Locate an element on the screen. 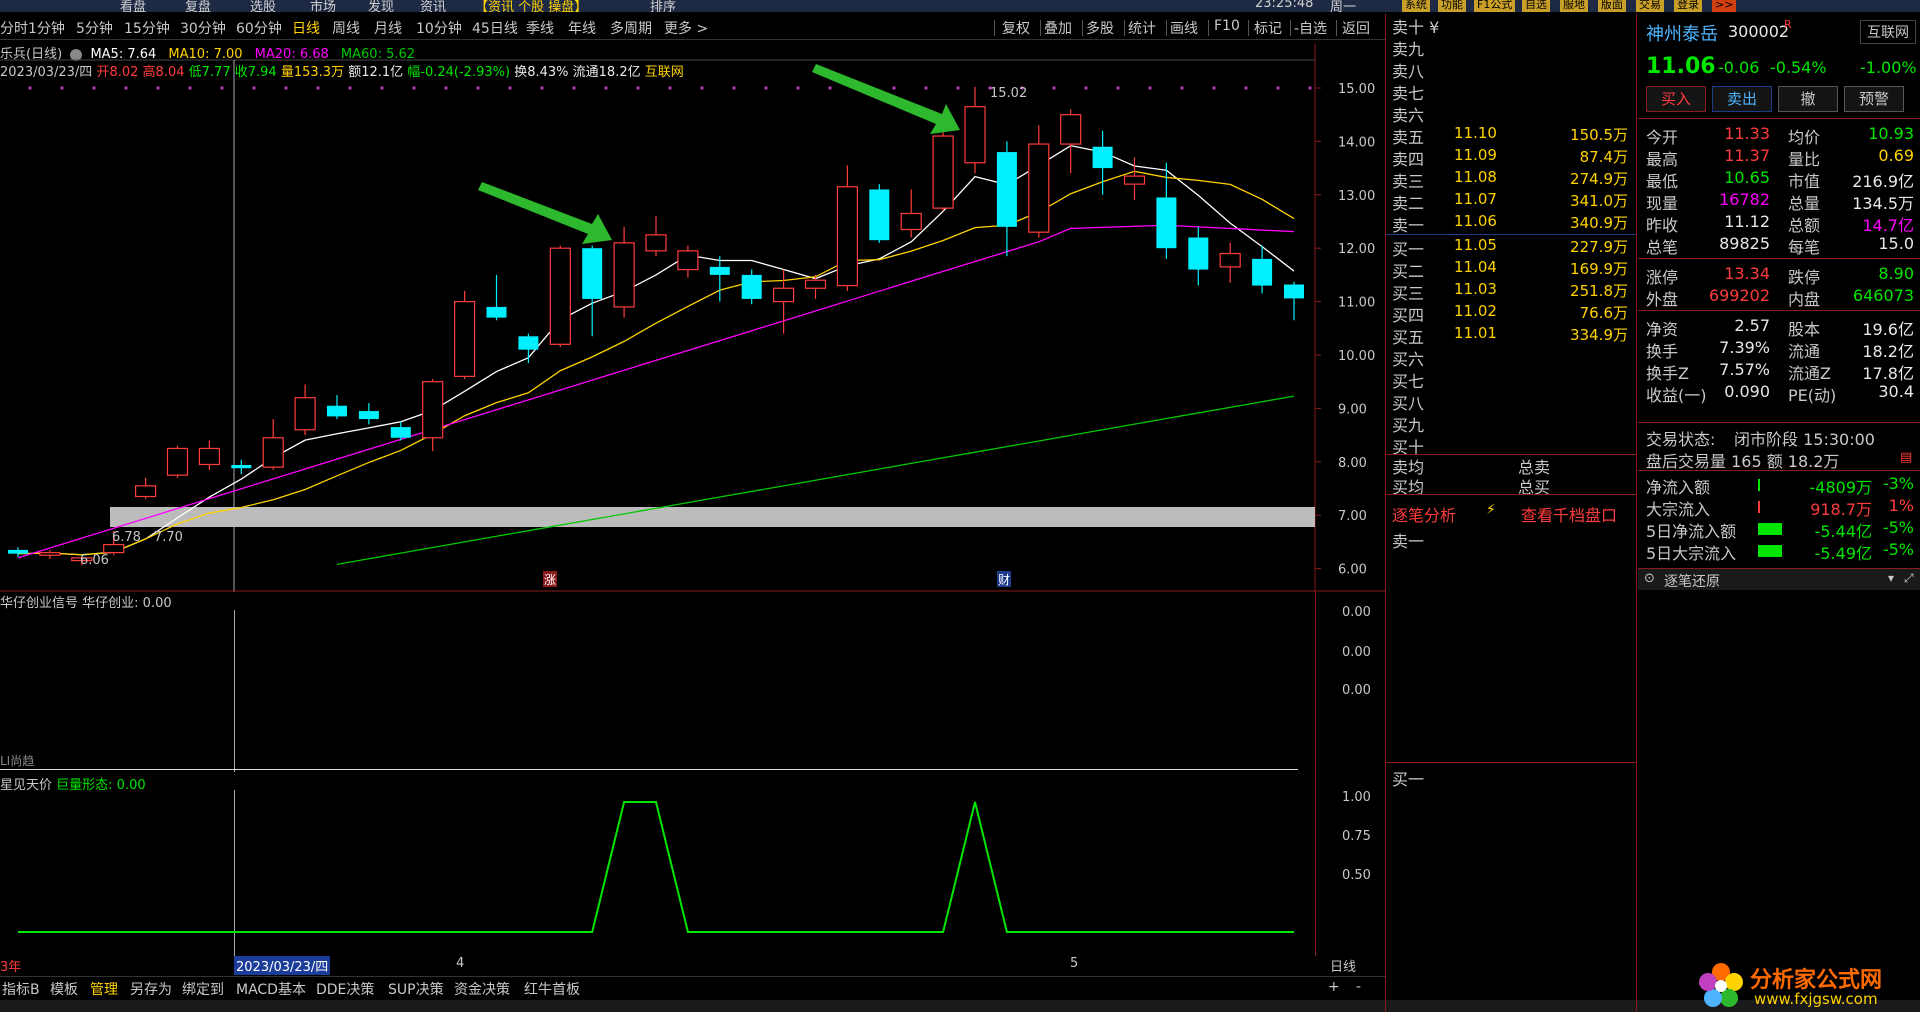  buy-level-row: 买六 is located at coordinates (1511, 357).